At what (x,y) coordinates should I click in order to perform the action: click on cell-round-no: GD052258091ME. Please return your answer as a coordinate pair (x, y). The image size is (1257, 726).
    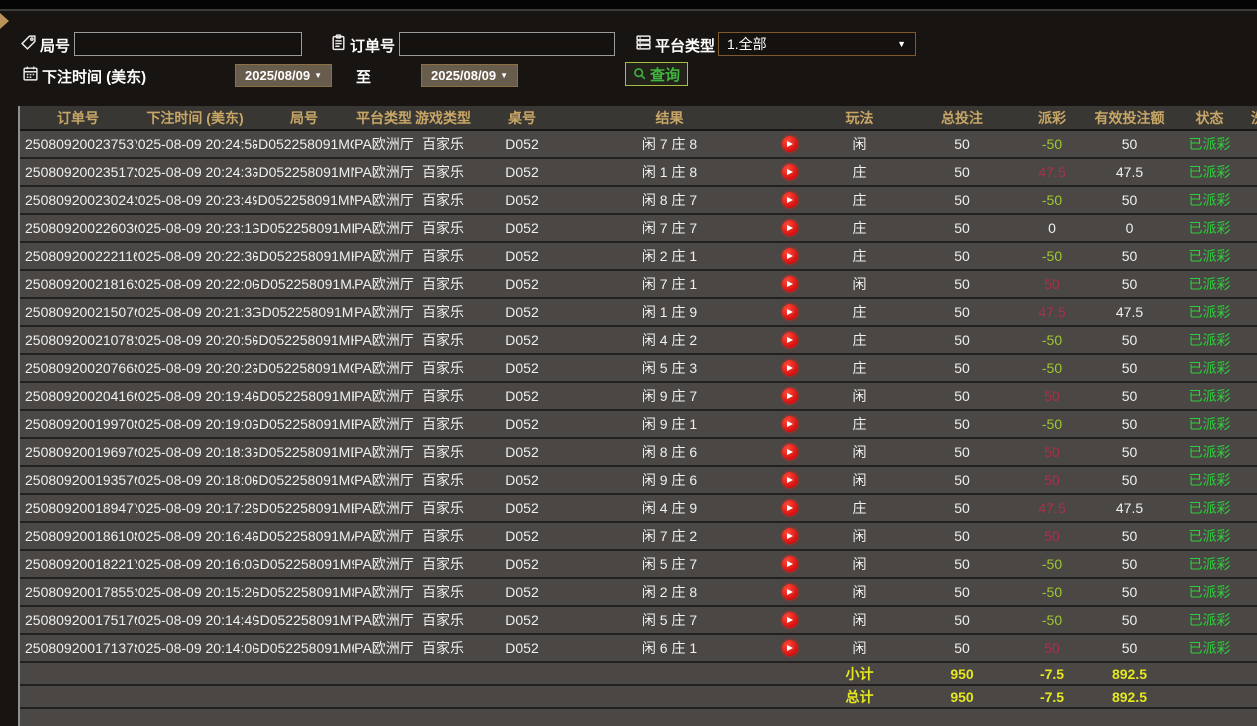
    Looking at the image, I should click on (304, 424).